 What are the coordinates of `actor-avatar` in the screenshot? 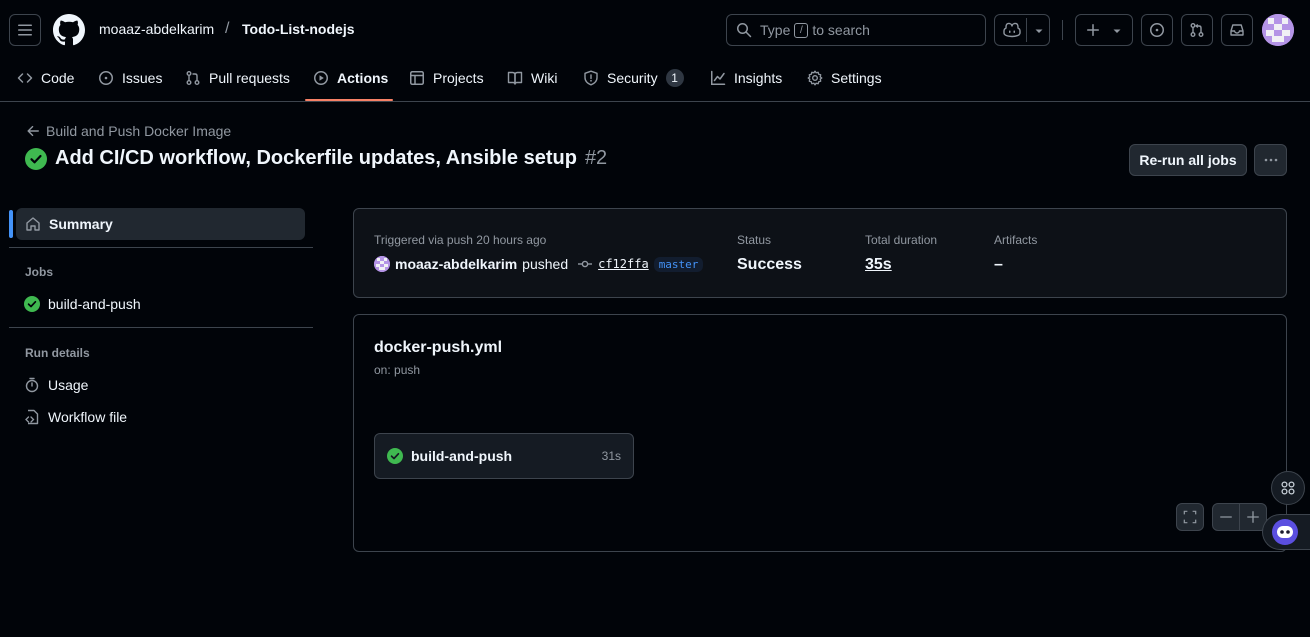 It's located at (382, 264).